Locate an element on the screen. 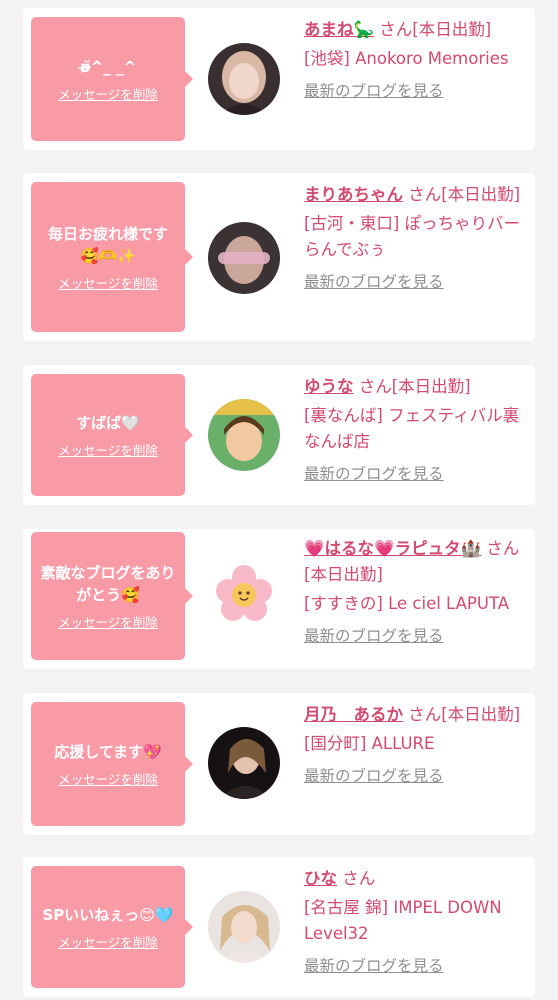  shop-name: [すすきの] Le ciel LAPUTA is located at coordinates (407, 603).